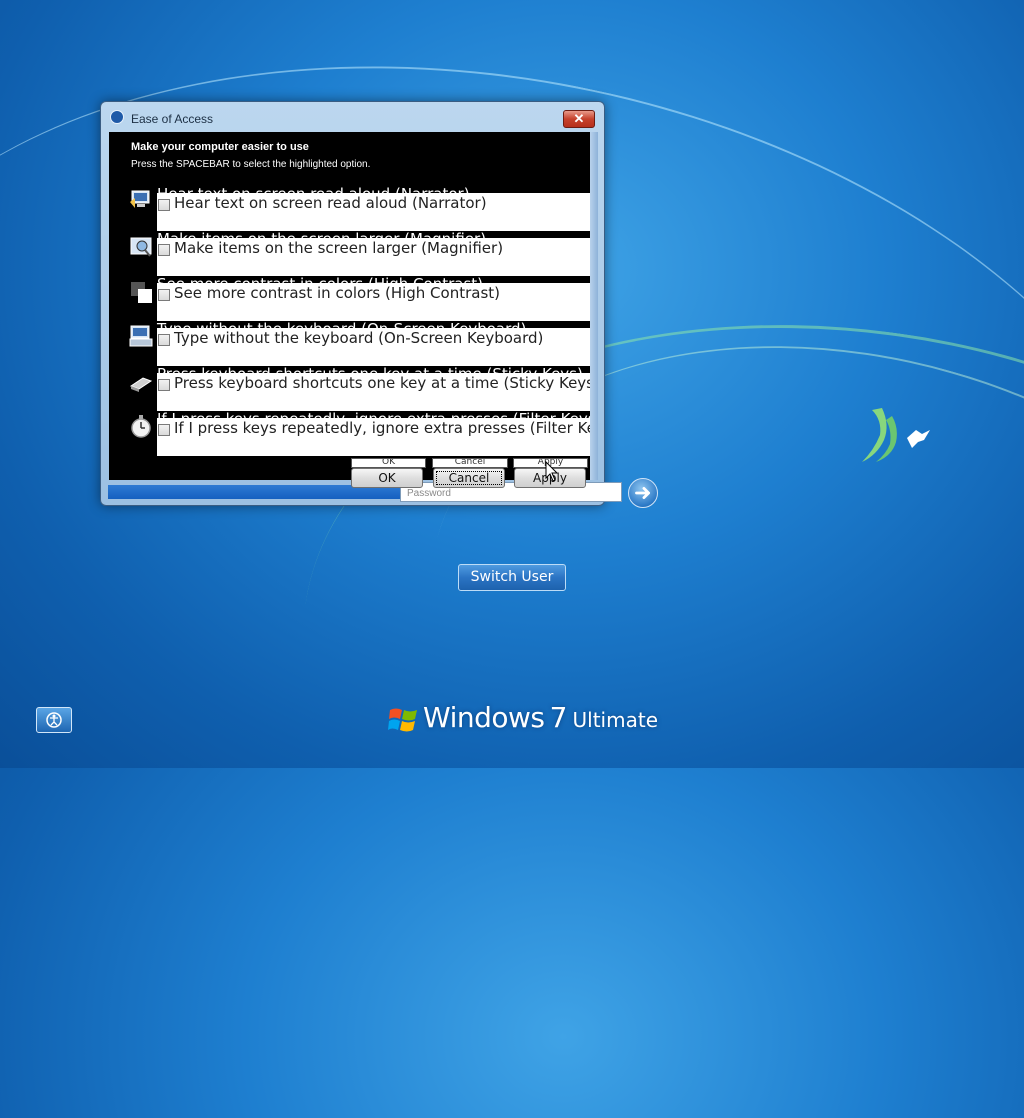 This screenshot has width=1024, height=1118. Describe the element at coordinates (164, 295) in the screenshot. I see `high-contrast-checkbox` at that location.